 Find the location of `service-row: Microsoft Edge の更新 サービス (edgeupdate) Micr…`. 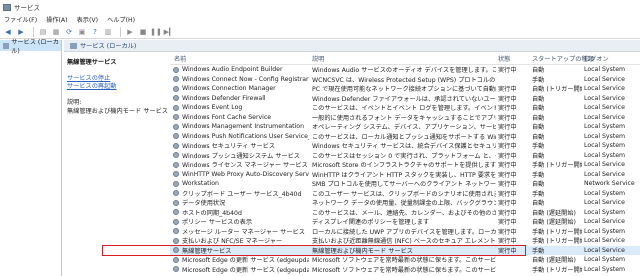

service-row: Microsoft Edge の更新 サービス (edgeupdate) Micr… is located at coordinates (405, 260).